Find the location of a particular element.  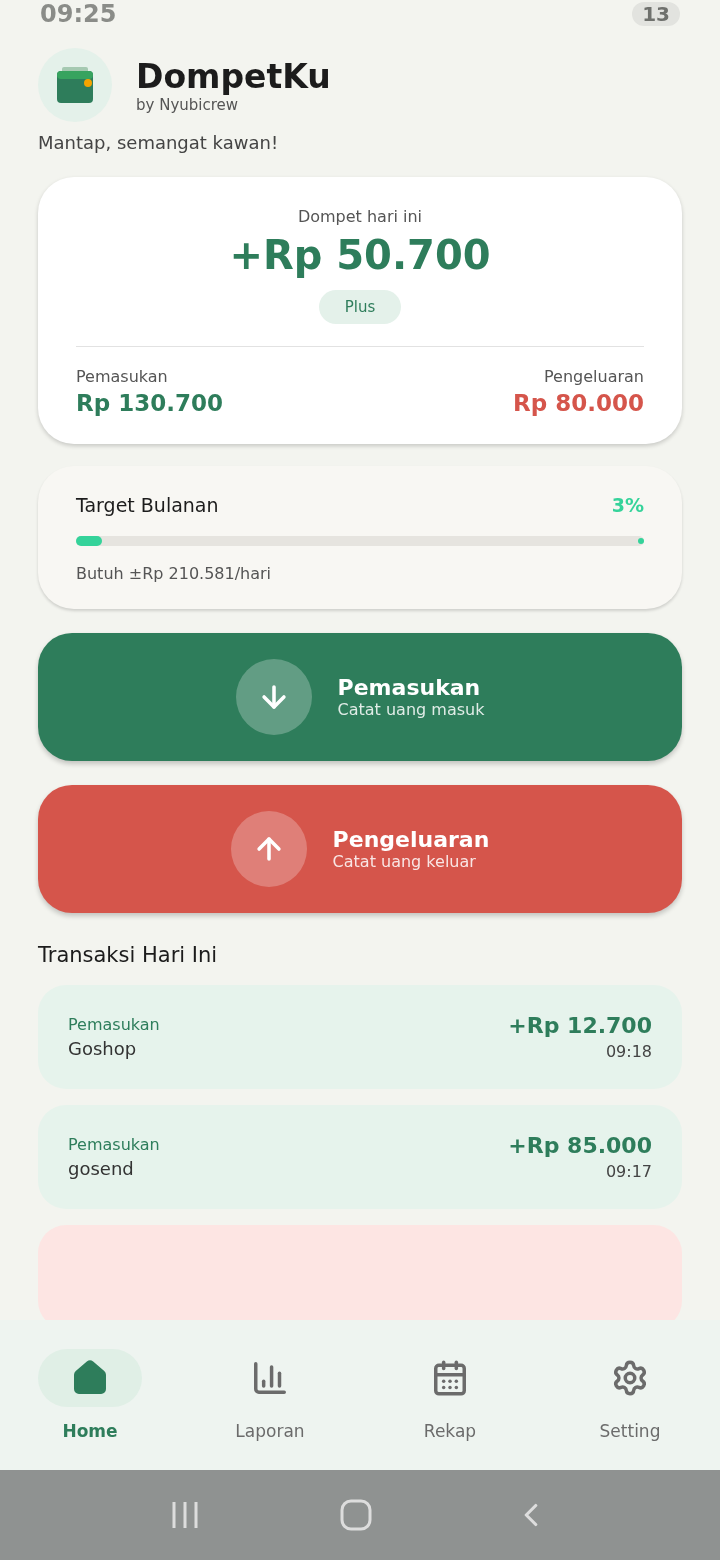

transaction-time: 09:18 is located at coordinates (628, 1051).